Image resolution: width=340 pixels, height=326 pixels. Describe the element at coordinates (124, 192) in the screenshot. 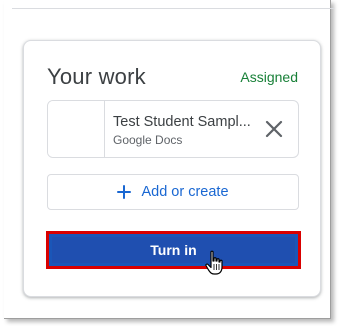

I see `plus-icon` at that location.